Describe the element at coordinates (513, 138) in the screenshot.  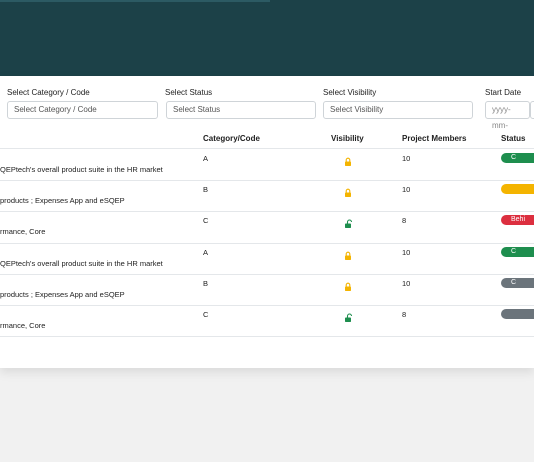
I see `column-header-status: Status` at that location.